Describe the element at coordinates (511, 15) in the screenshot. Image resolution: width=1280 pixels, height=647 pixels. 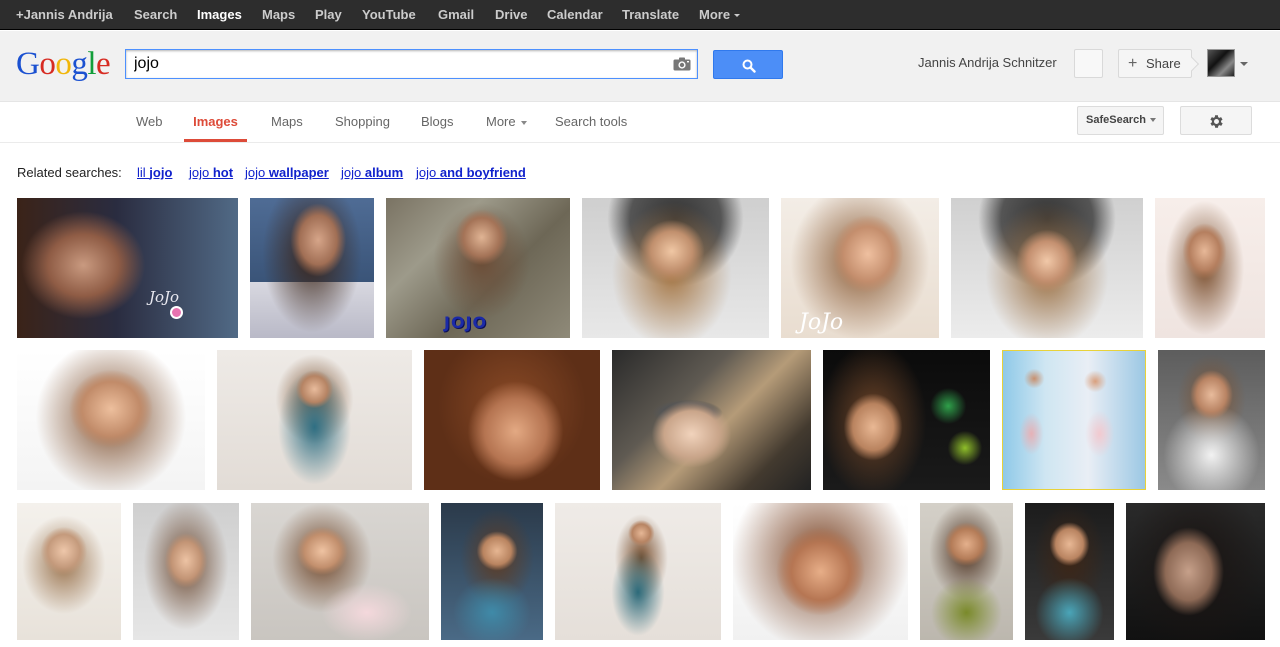
I see `top-bar-drive-link: Drive` at that location.